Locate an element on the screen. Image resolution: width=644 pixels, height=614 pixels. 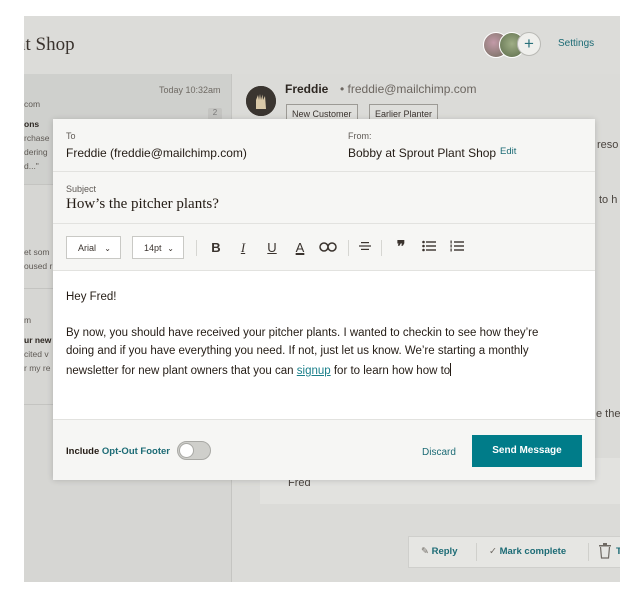
optout-footer-link: Opt-Out Footer is located at coordinates (136, 451).